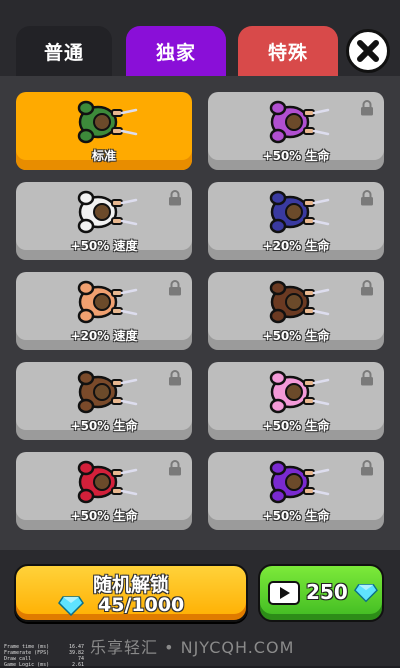 The height and width of the screenshot is (668, 400). I want to click on top-bar: 普通 独家 特殊, so click(200, 39).